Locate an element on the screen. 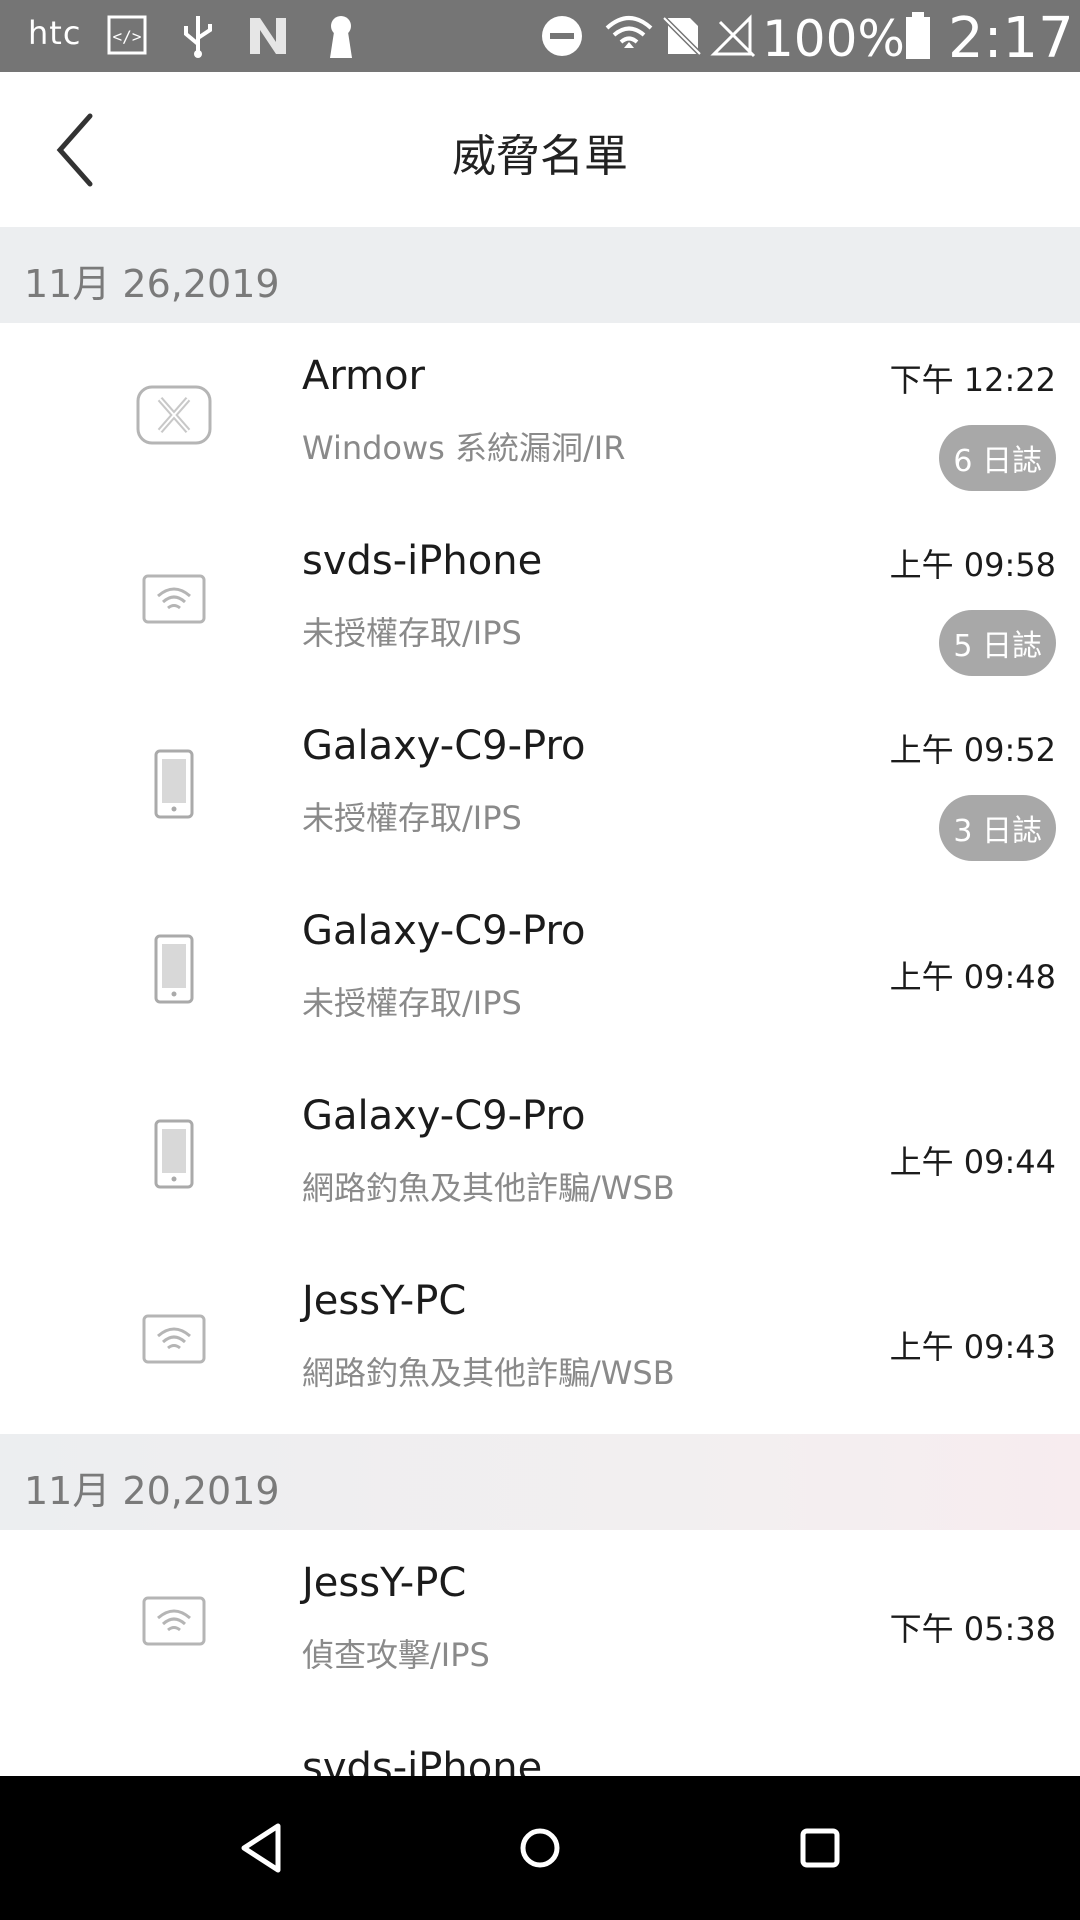 Image resolution: width=1080 pixels, height=1920 pixels. threat-time: 下午 05:38 is located at coordinates (972, 1629).